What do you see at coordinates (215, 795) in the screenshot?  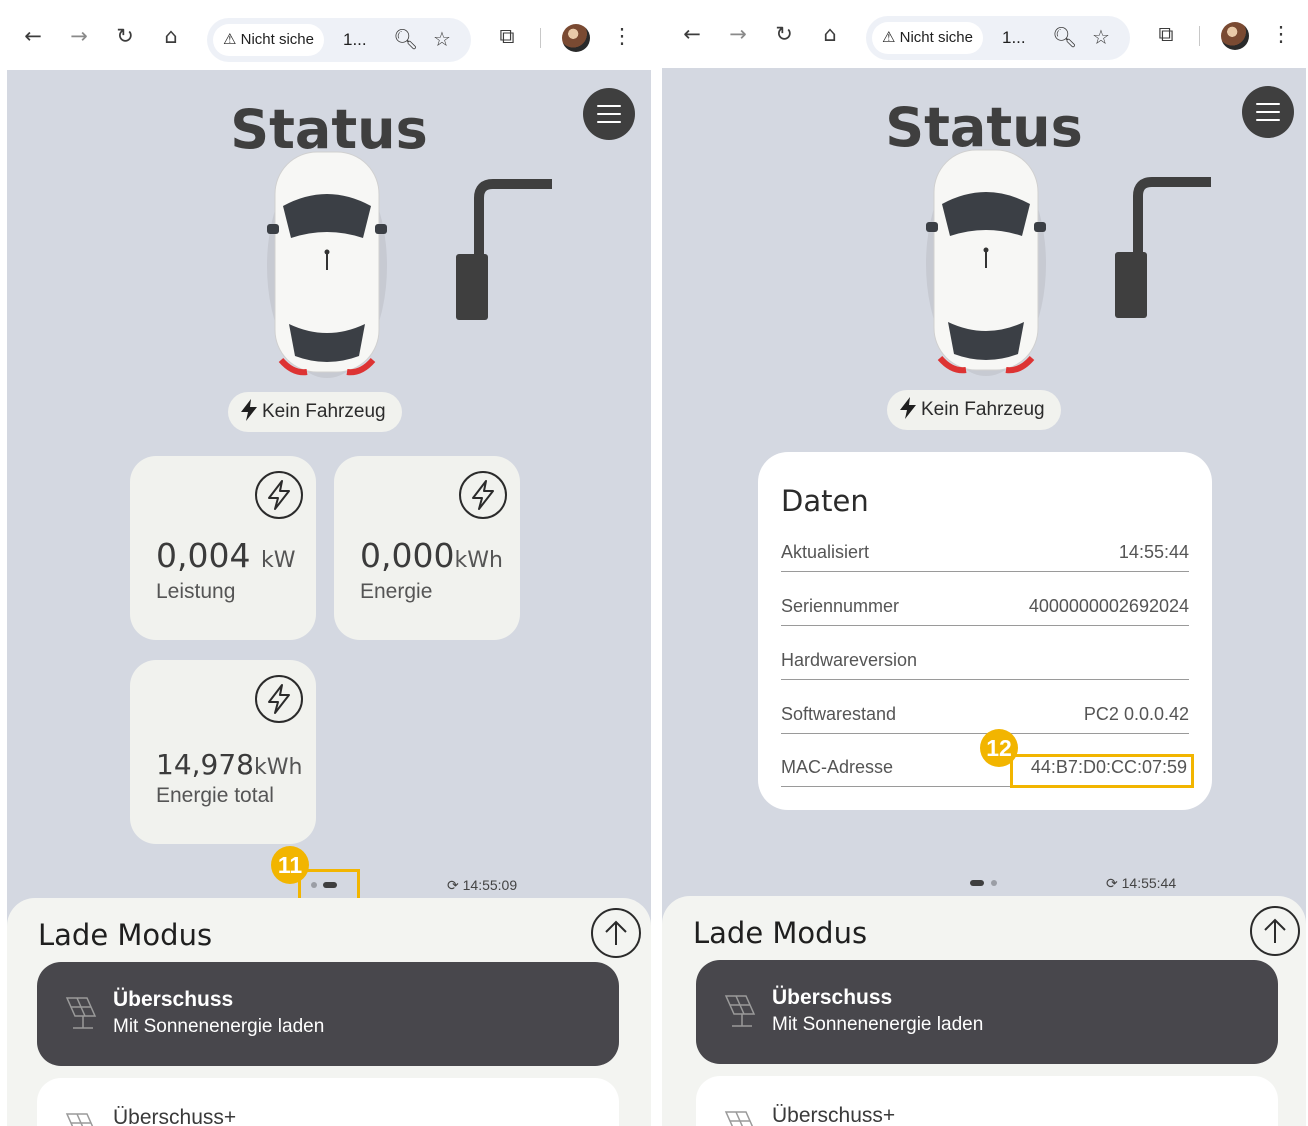 I see `metric-label: Energie total` at bounding box center [215, 795].